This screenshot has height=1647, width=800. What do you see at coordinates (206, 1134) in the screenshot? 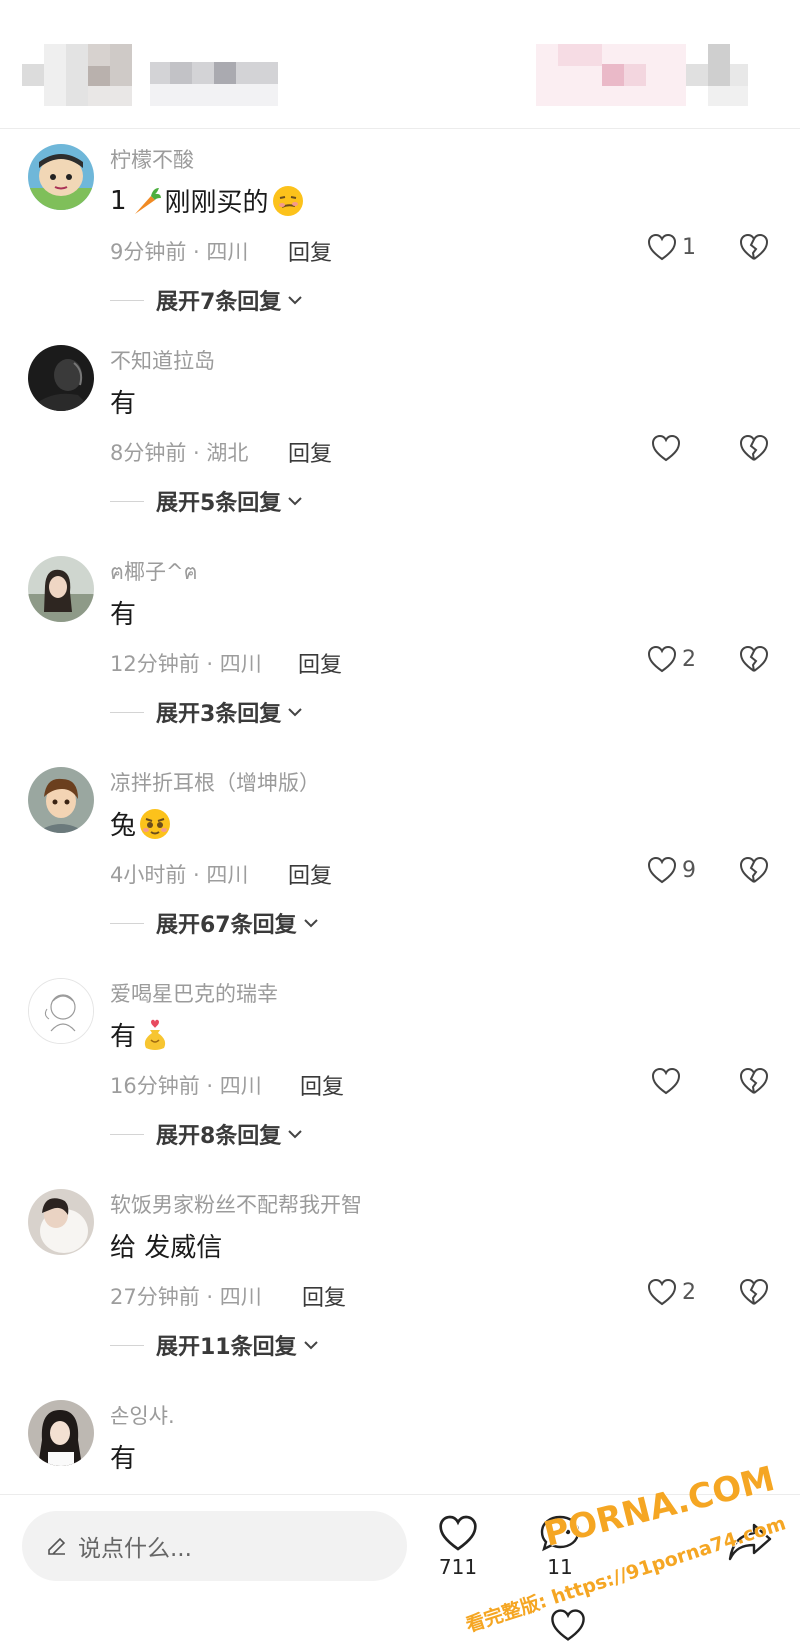
I see `expand-replies-button: 展开8条回复` at bounding box center [206, 1134].